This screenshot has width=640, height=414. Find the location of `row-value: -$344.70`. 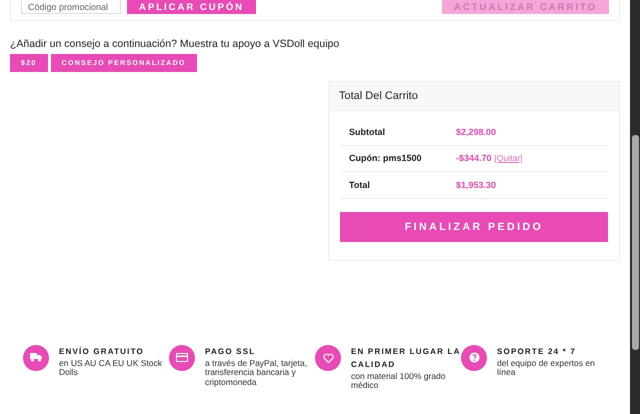

row-value: -$344.70 is located at coordinates (474, 158).